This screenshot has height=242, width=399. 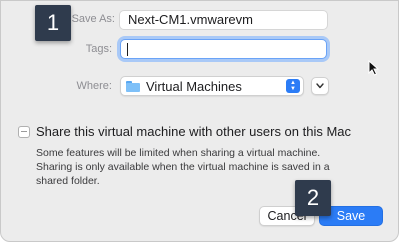 I want to click on where-popup: Virtual Machines ▲ ▼, so click(x=212, y=86).